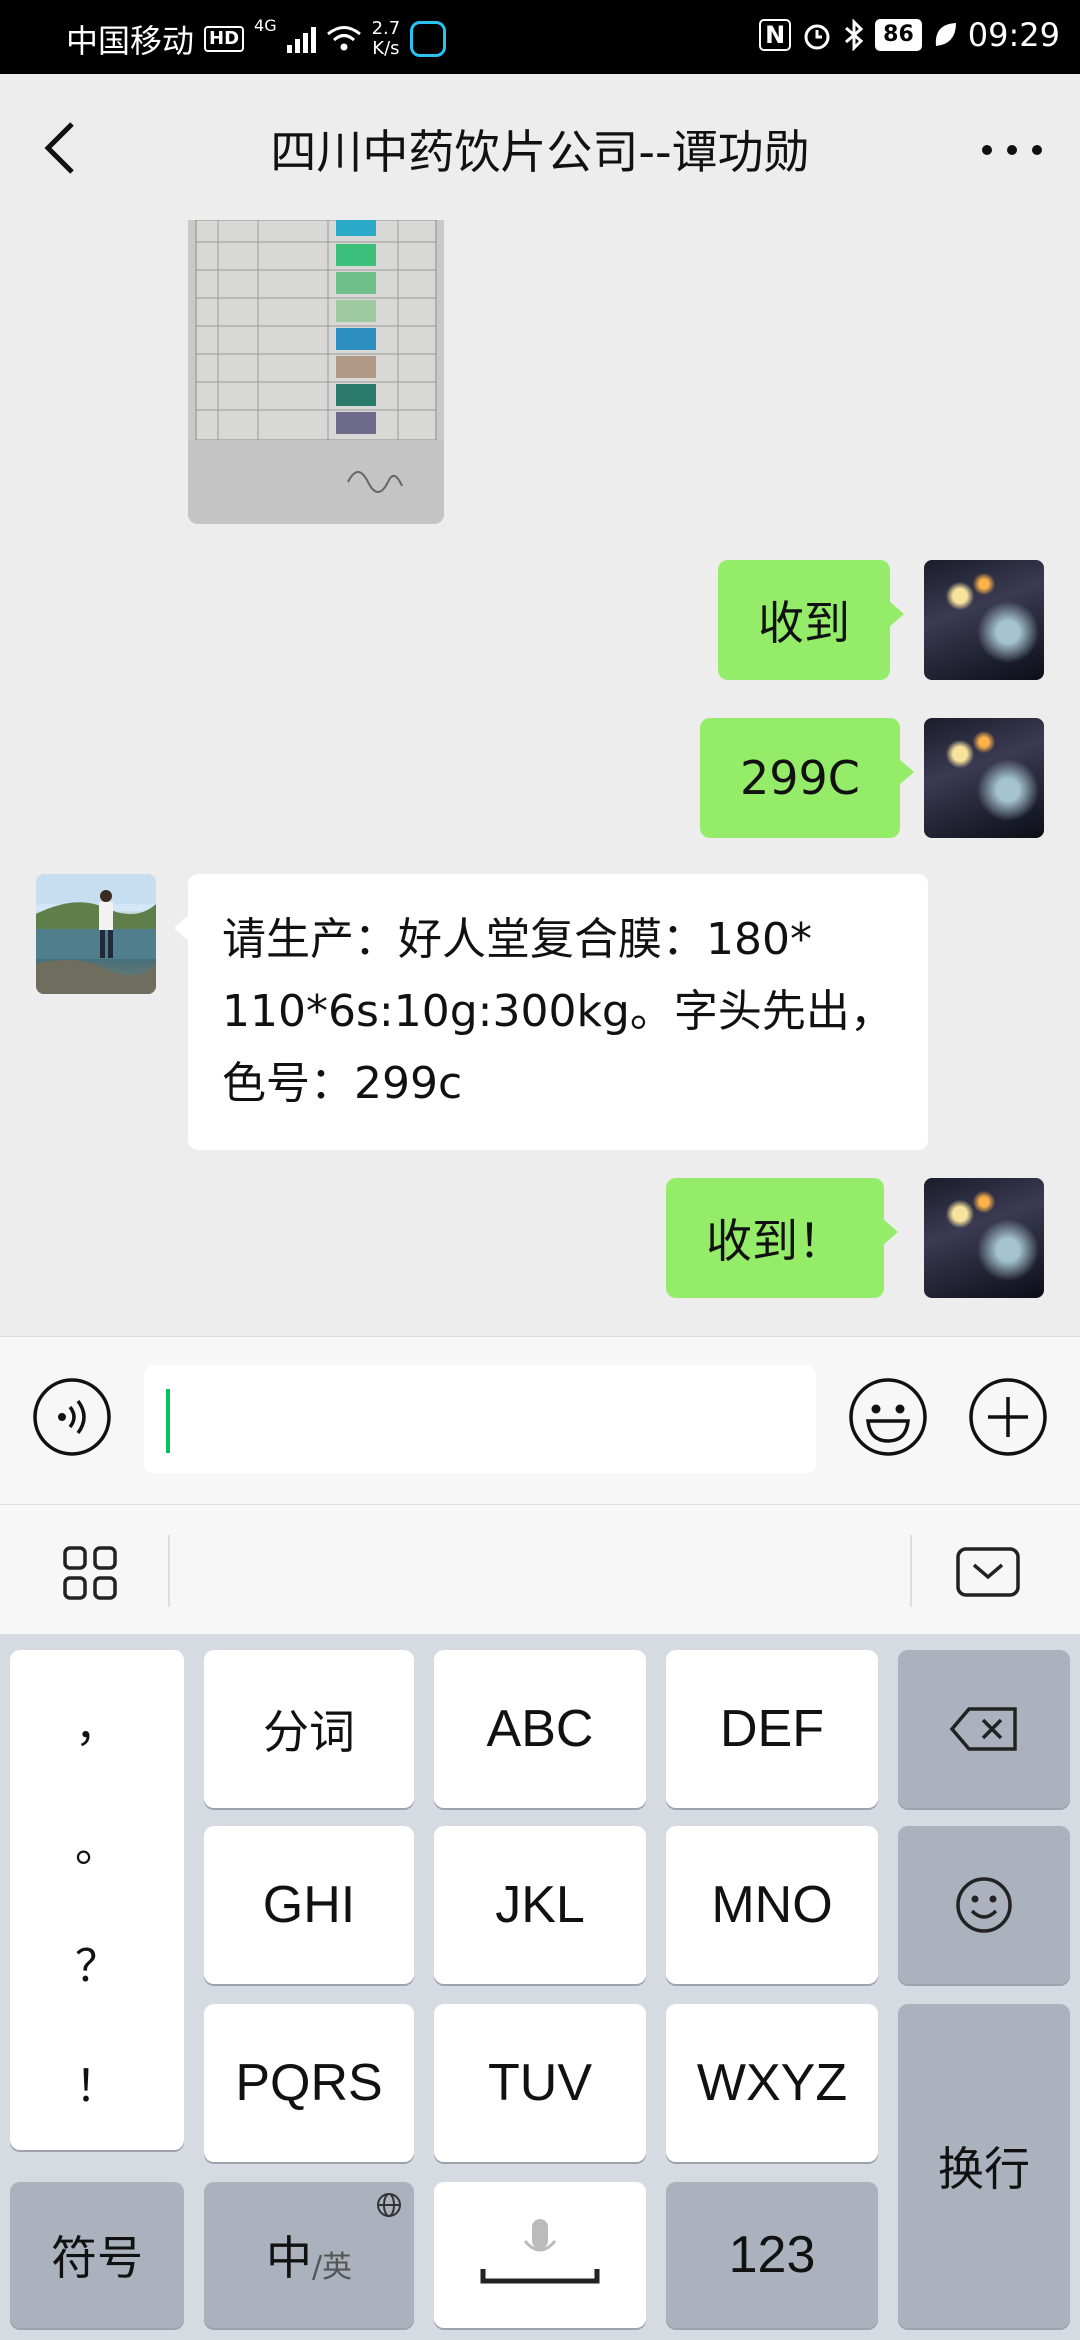 This screenshot has height=2340, width=1080. Describe the element at coordinates (97, 1842) in the screenshot. I see `punct-period-key: 。` at that location.